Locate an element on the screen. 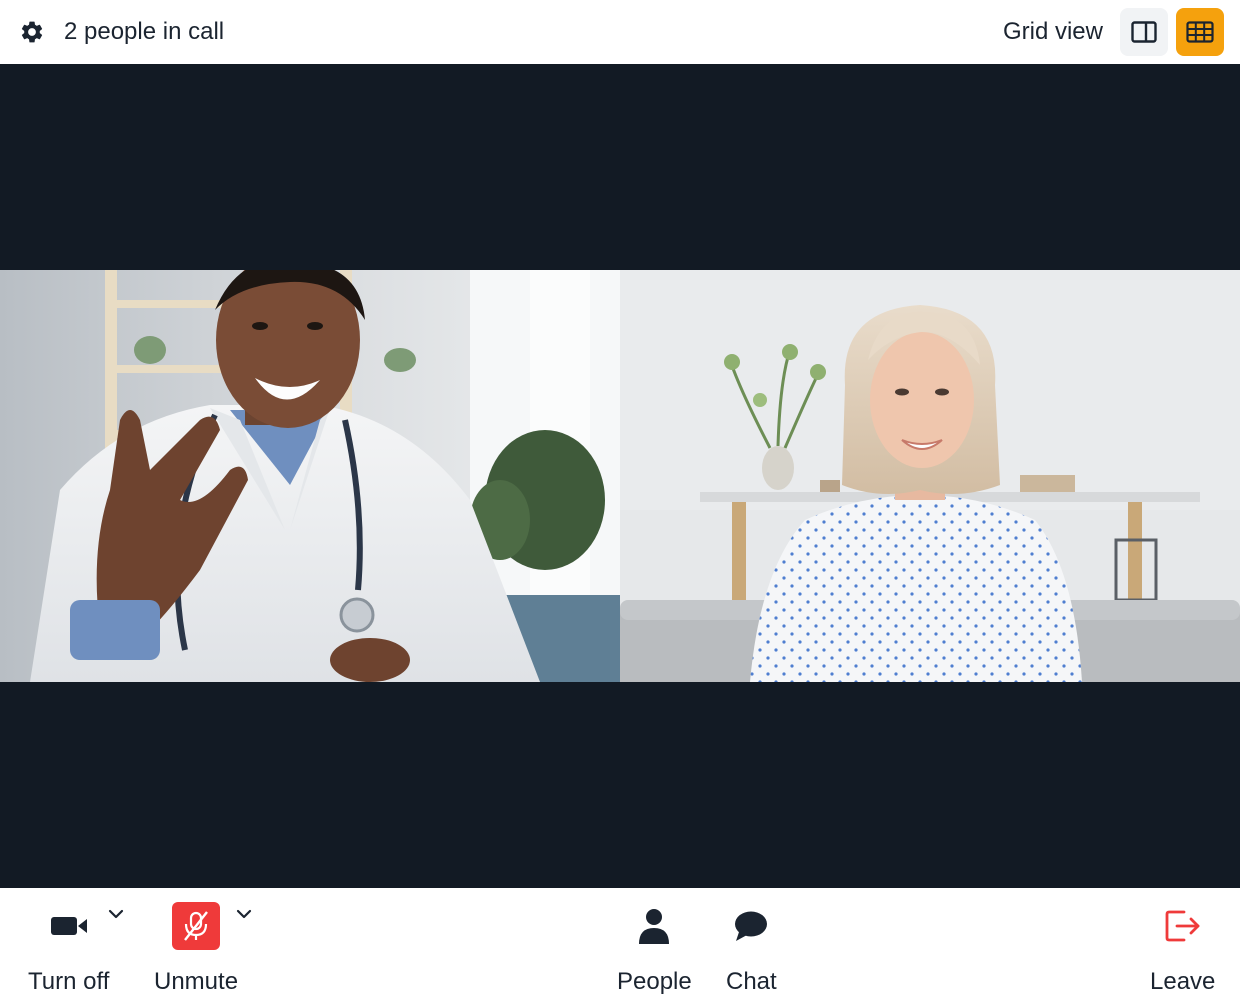  camera-toggle-button: Turn off is located at coordinates (68, 949).